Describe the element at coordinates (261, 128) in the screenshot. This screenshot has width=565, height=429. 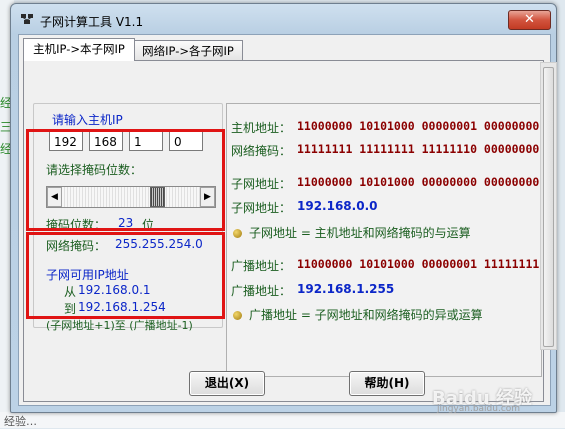
I see `host-address-label: 主机地址：` at that location.